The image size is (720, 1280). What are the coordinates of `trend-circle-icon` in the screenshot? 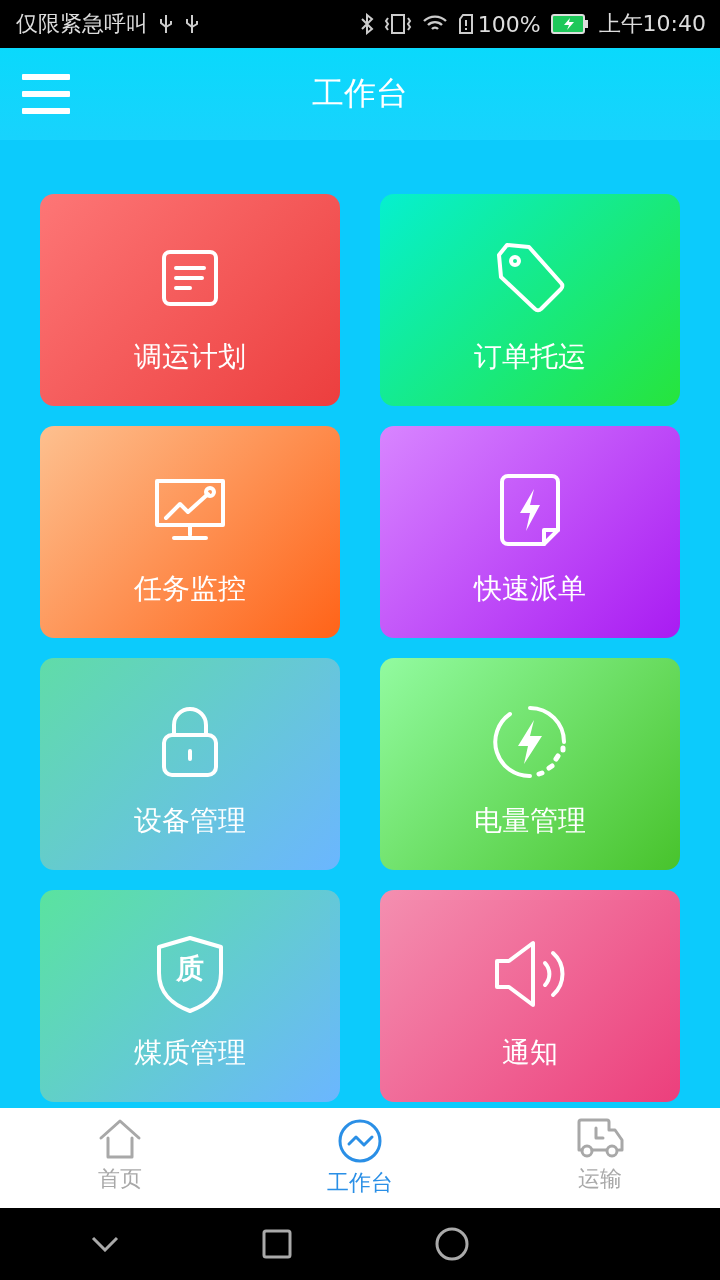 It's located at (360, 1141).